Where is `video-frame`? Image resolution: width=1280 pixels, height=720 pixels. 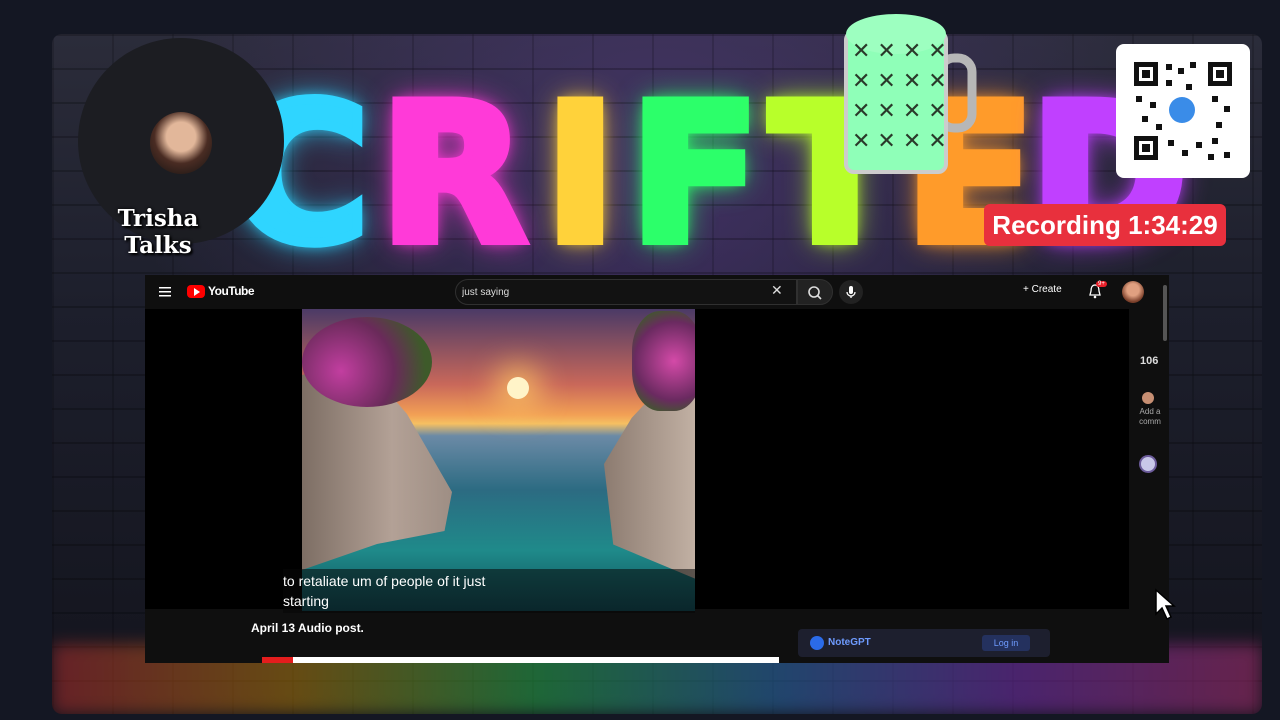
video-frame is located at coordinates (498, 460).